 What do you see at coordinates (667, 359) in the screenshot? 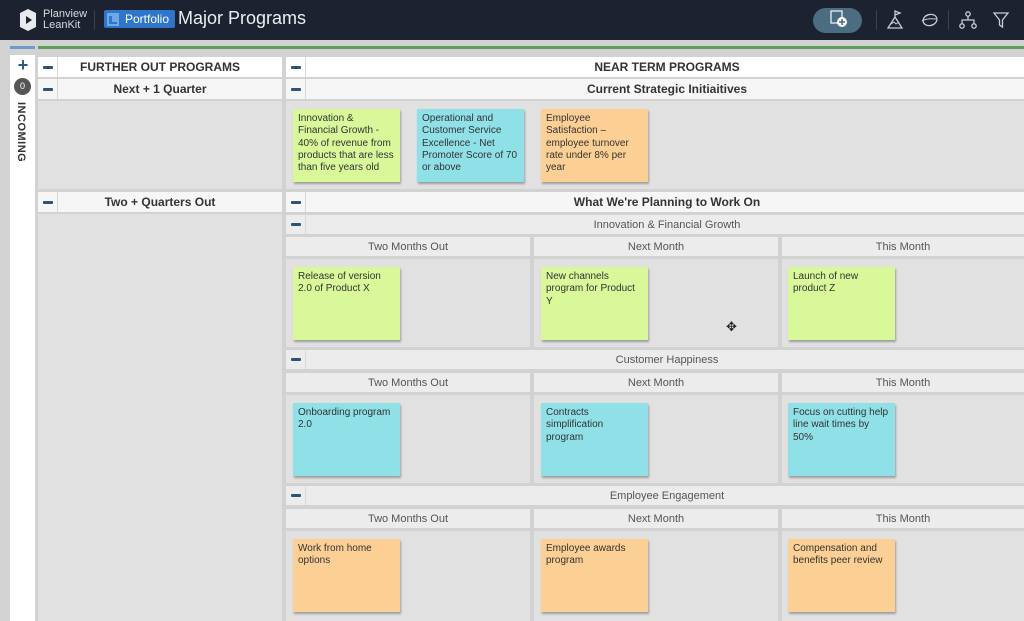
I see `group-title: Customer Happiness` at bounding box center [667, 359].